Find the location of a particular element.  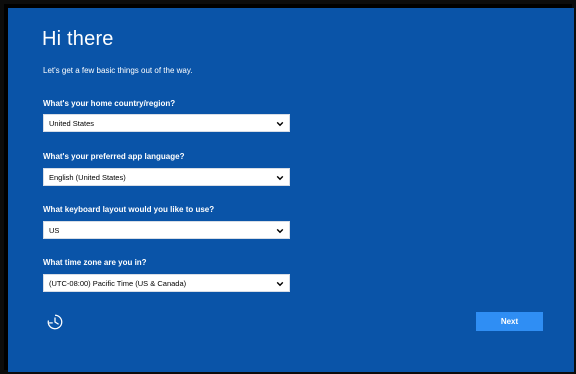

time-zone-select: (UTC-08:00) Pacific Time (US & Canada) is located at coordinates (166, 283).